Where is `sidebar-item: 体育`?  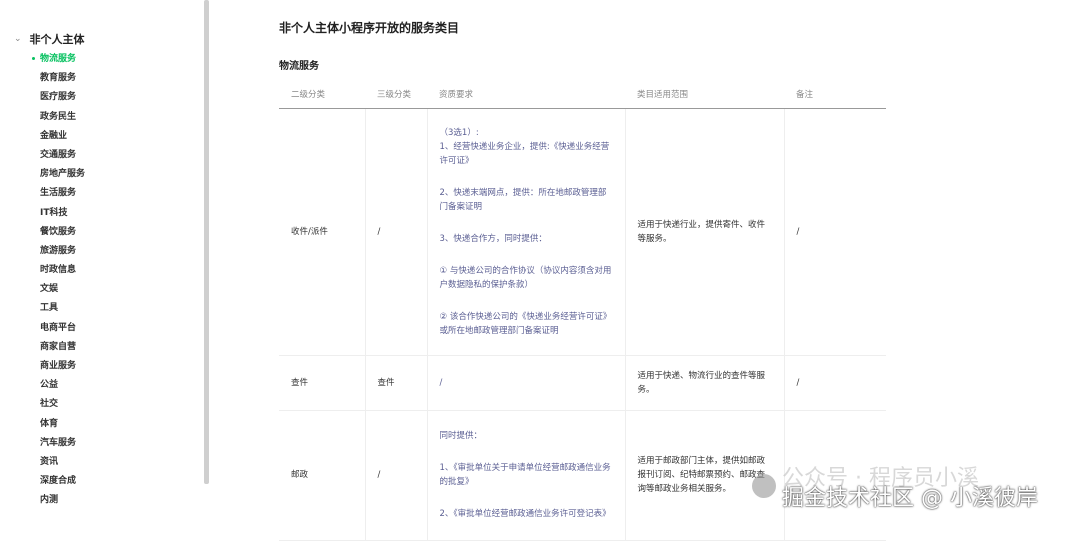
sidebar-item: 体育 is located at coordinates (62, 426).